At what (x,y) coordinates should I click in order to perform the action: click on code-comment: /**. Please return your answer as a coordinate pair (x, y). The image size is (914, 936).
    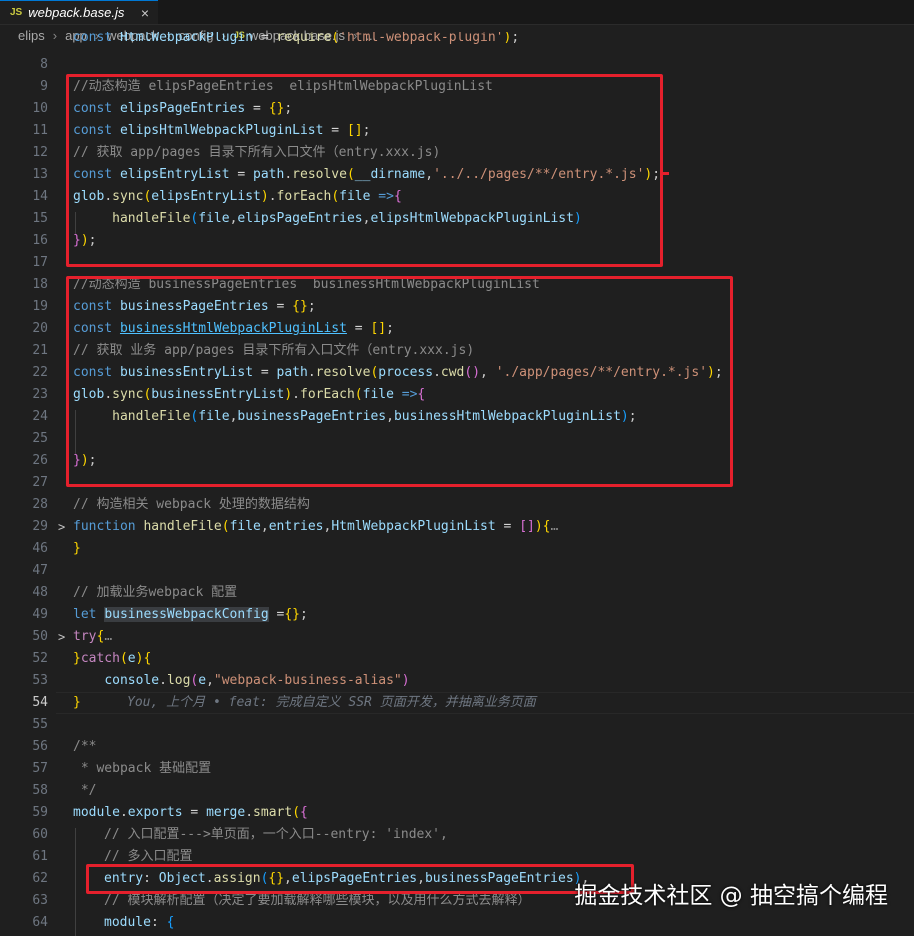
    Looking at the image, I should click on (85, 746).